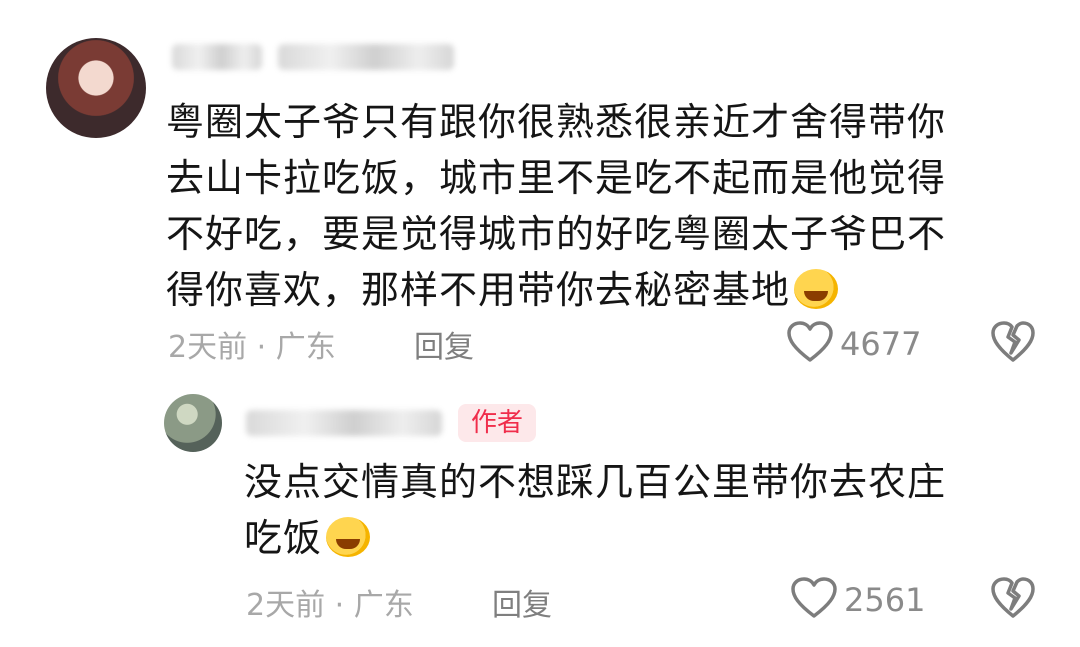 The image size is (1080, 647). I want to click on rofl-emoji-icon, so click(816, 289).